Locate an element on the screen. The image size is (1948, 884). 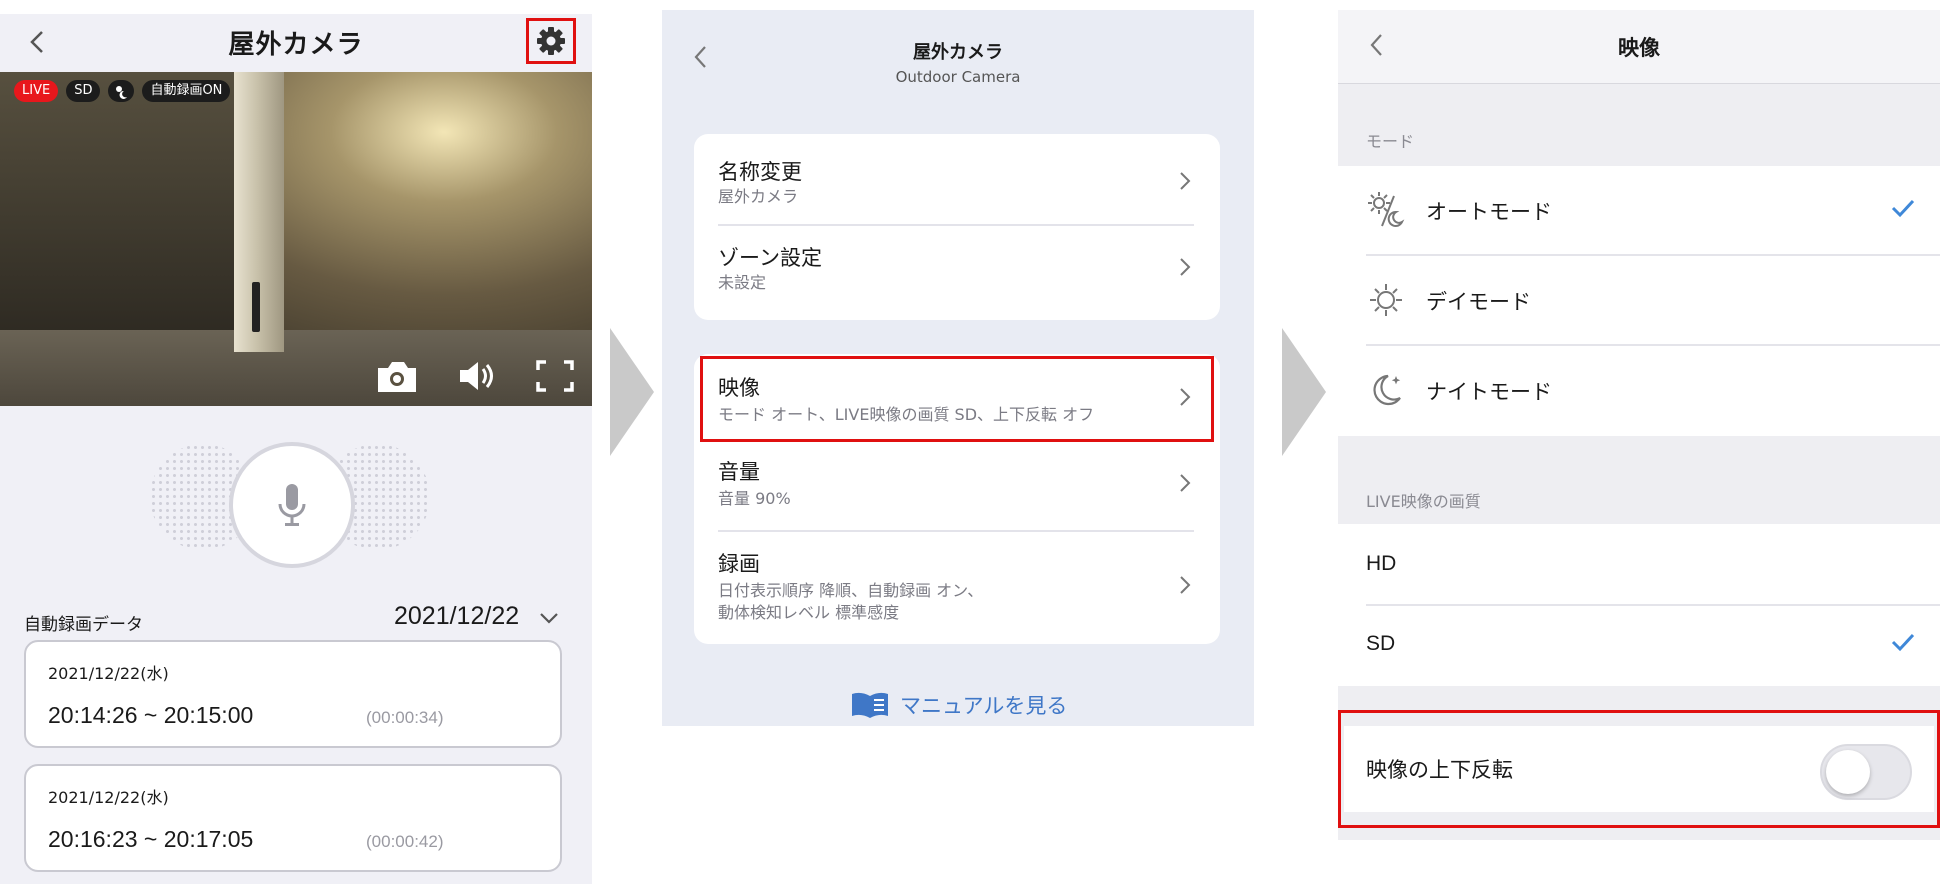
moon-icon is located at coordinates (1387, 390).